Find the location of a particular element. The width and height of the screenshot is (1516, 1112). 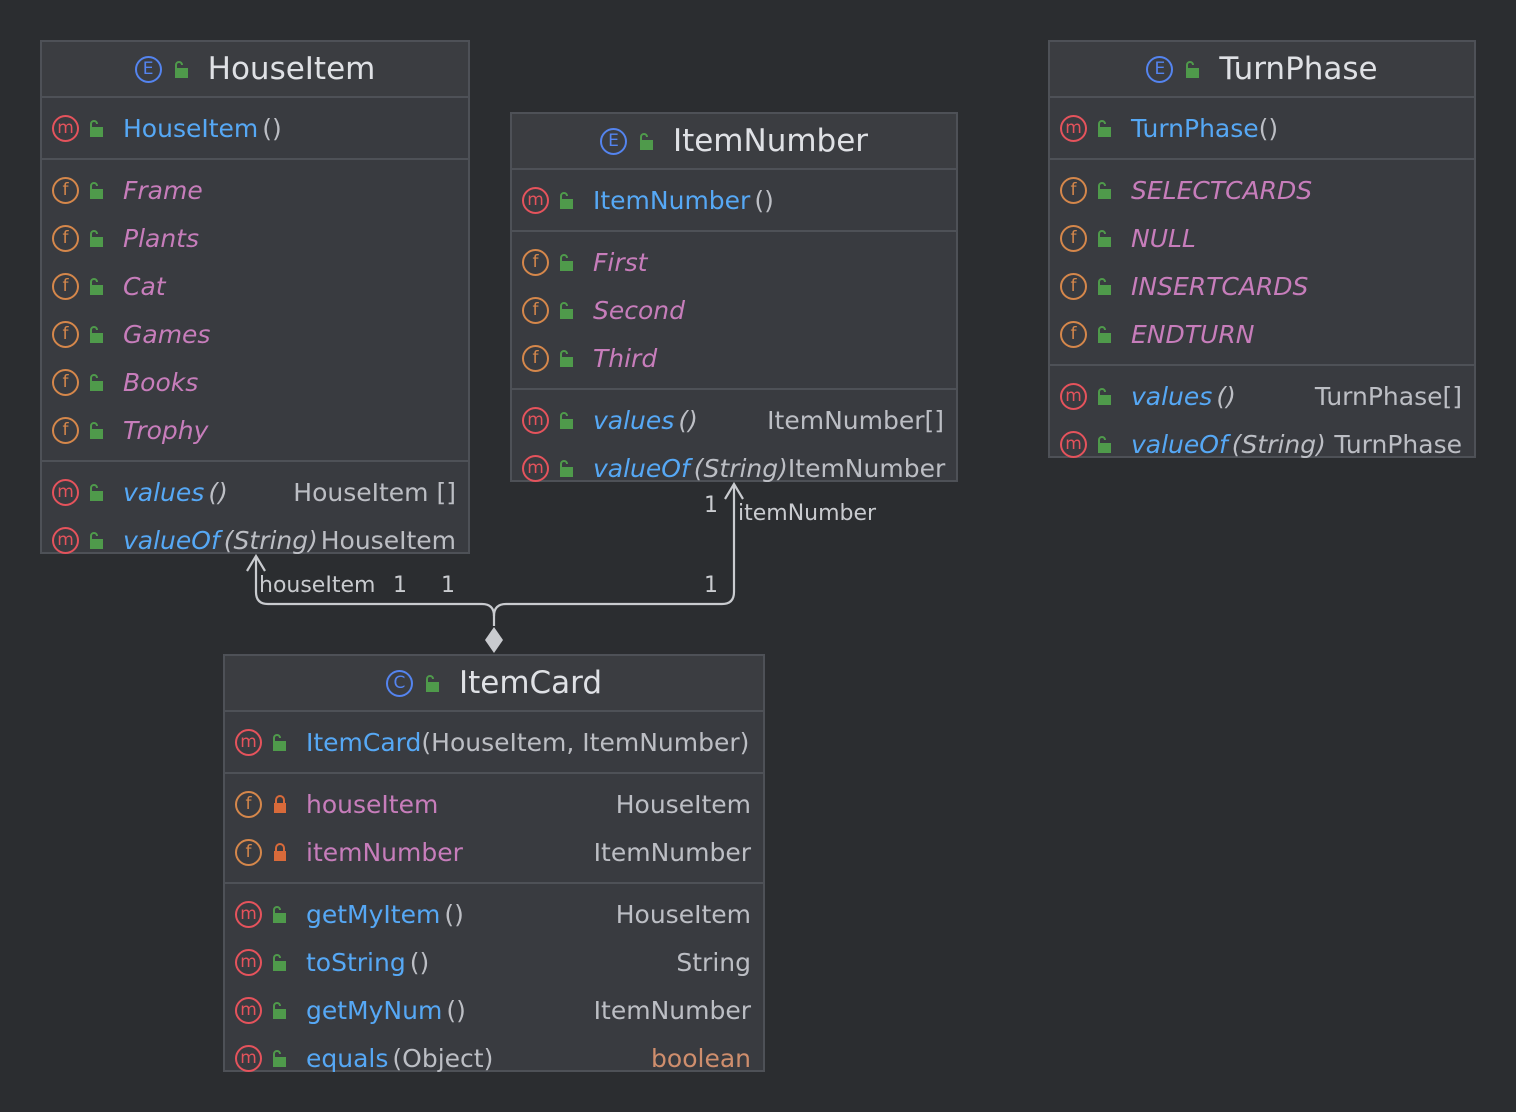

field-row: f Games is located at coordinates (255, 334).